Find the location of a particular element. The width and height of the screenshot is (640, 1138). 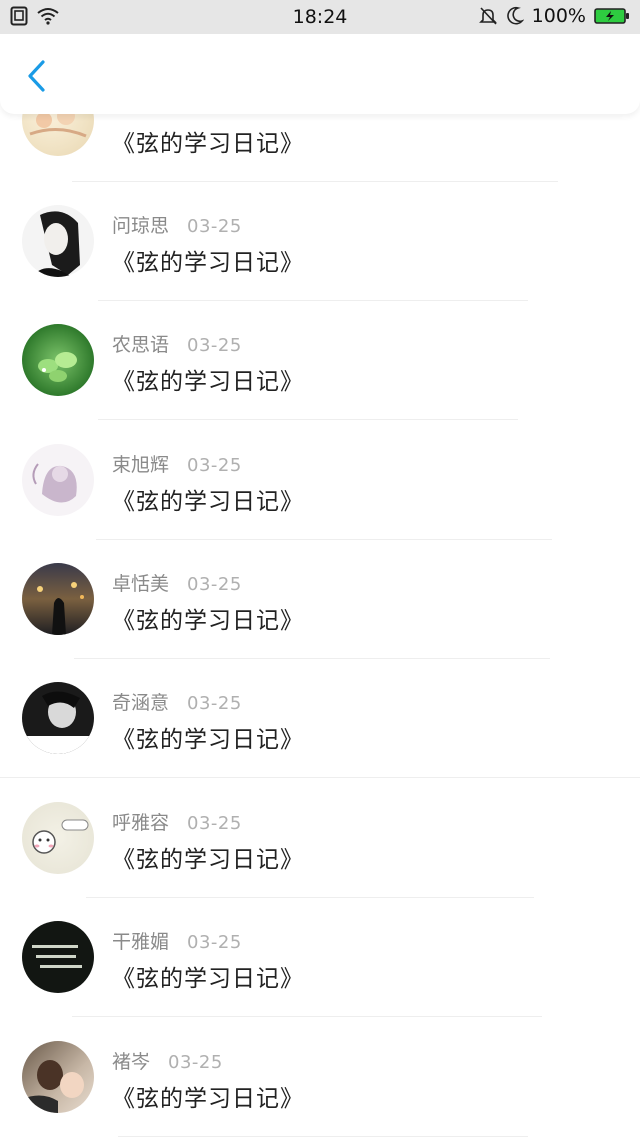

list-item: 卓恬美 03-25 《弦的学习日记》 is located at coordinates (320, 601).